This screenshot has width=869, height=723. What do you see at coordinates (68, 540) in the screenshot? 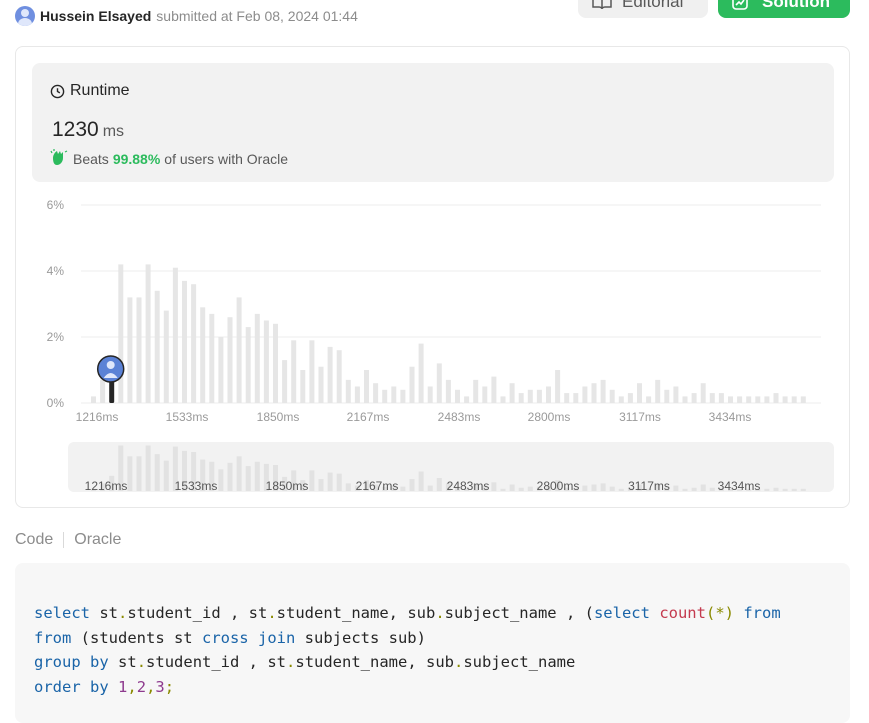
I see `code-header: Code Oracle` at bounding box center [68, 540].